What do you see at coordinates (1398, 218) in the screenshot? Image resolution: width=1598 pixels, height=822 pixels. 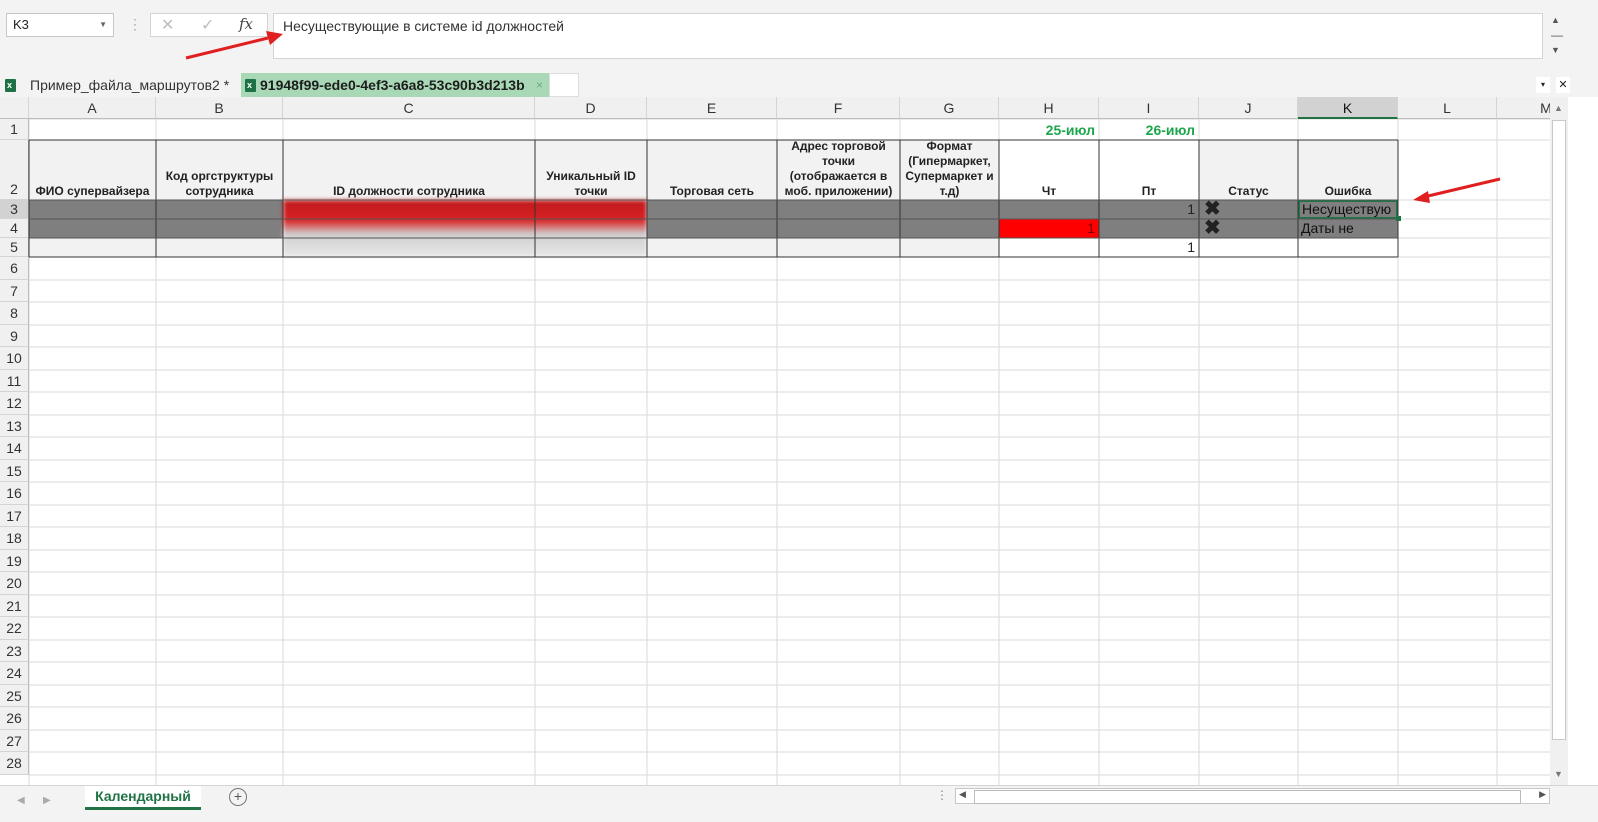 I see `fill-handle` at bounding box center [1398, 218].